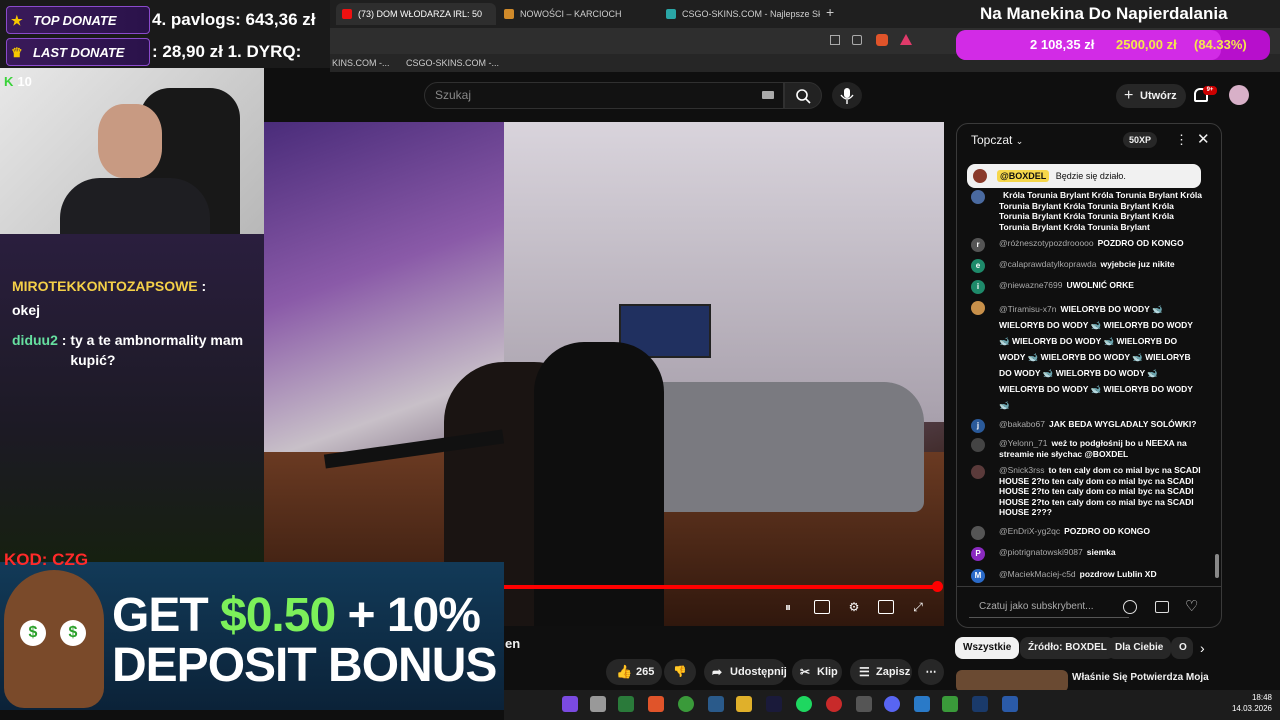 The height and width of the screenshot is (720, 1280). I want to click on folder-icon, so click(744, 704).